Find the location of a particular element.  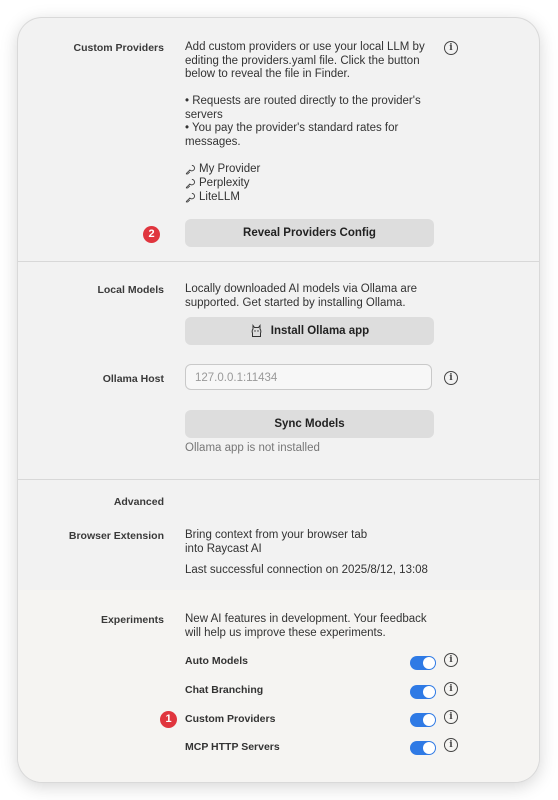

ollama-status: Ollama app is not installed is located at coordinates (252, 448).